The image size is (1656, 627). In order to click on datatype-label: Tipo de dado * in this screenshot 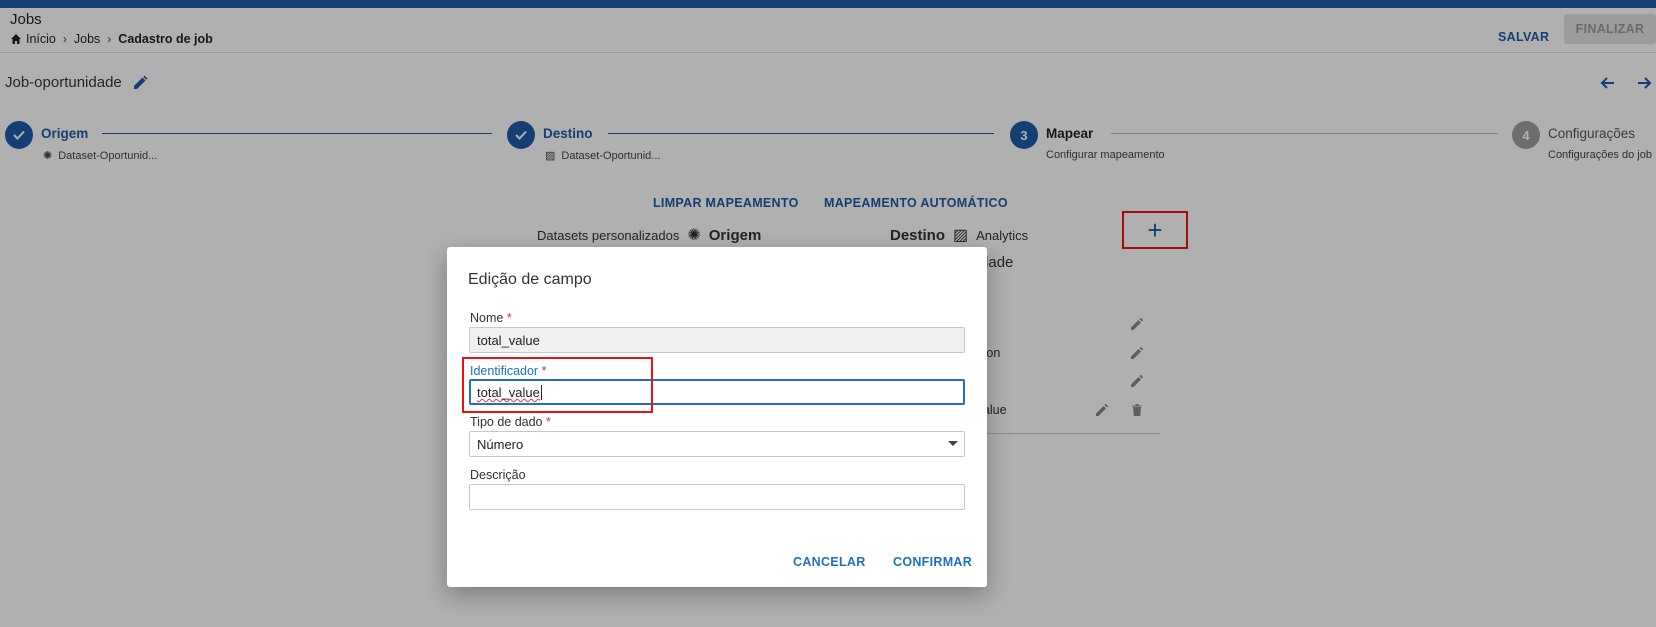, I will do `click(510, 422)`.